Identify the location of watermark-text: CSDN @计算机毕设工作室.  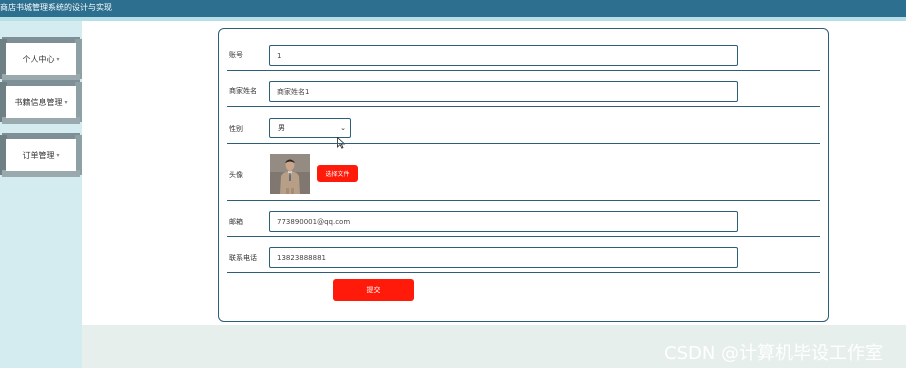
(774, 353).